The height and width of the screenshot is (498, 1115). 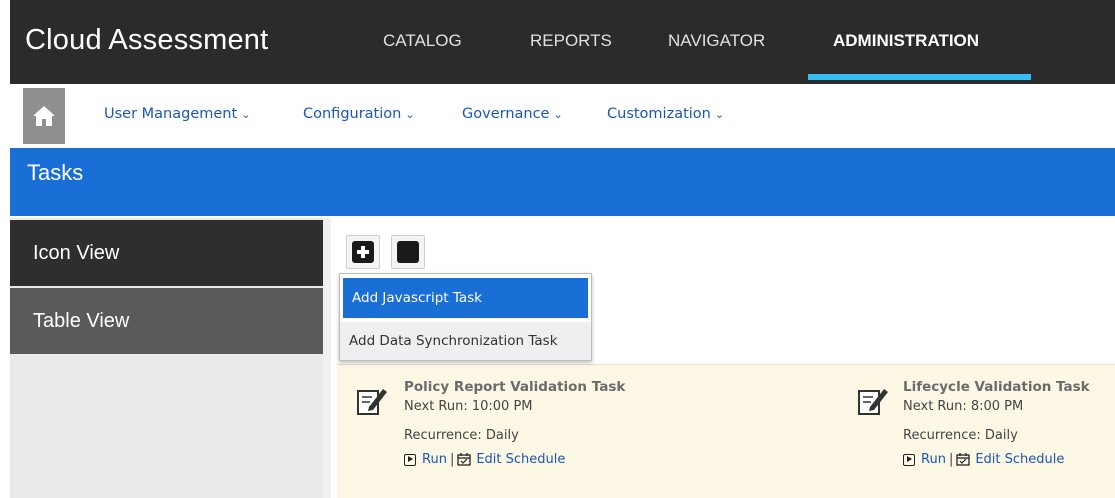 I want to click on subnav-label: Configuration, so click(x=352, y=114).